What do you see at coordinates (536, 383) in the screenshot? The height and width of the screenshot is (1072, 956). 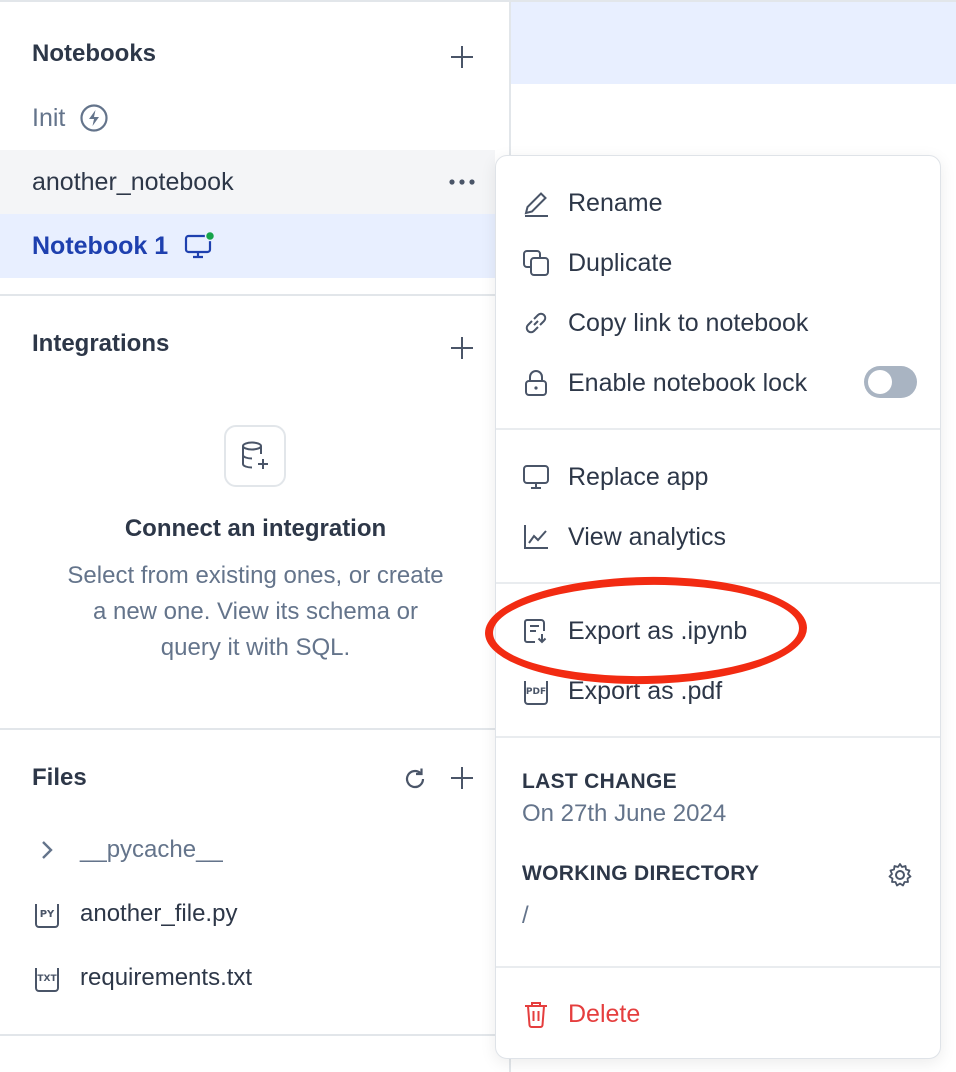 I see `lock-icon` at bounding box center [536, 383].